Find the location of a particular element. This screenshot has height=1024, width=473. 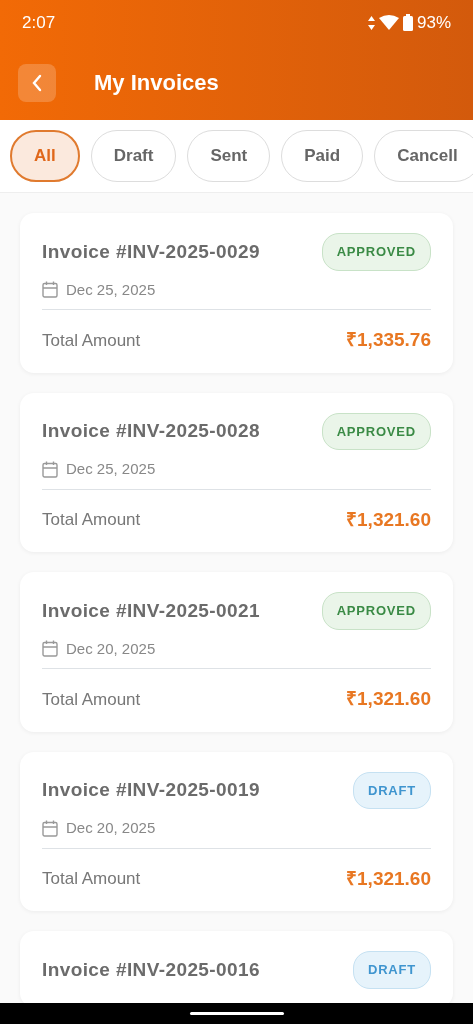

invoice-number: Invoice #INV-2025-0016 is located at coordinates (151, 969).